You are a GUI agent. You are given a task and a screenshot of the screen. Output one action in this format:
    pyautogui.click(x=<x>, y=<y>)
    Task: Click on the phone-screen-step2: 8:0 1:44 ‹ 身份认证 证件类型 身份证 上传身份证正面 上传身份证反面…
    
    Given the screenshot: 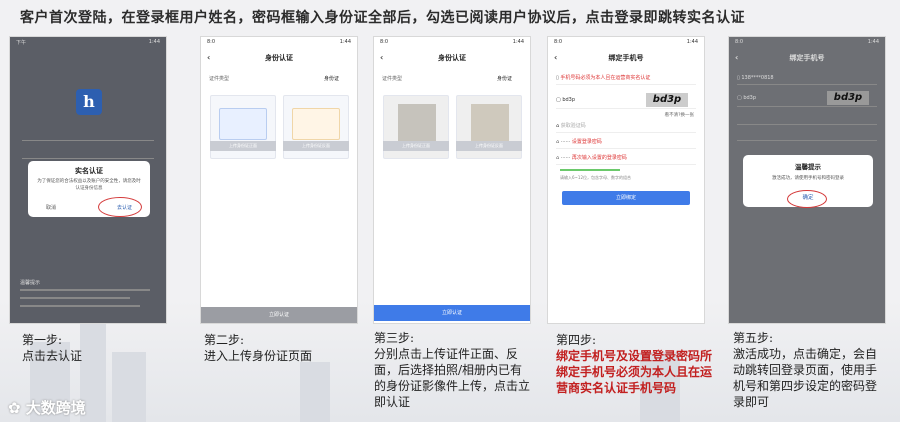 What is the action you would take?
    pyautogui.click(x=279, y=180)
    